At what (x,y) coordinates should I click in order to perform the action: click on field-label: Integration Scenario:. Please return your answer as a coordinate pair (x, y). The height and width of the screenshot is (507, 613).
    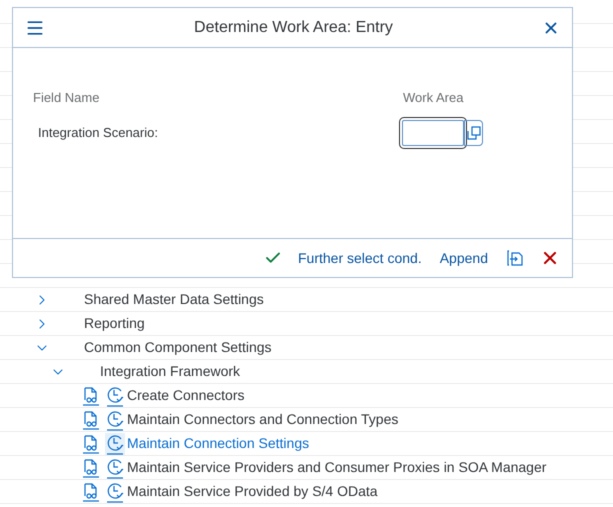
    Looking at the image, I should click on (98, 133).